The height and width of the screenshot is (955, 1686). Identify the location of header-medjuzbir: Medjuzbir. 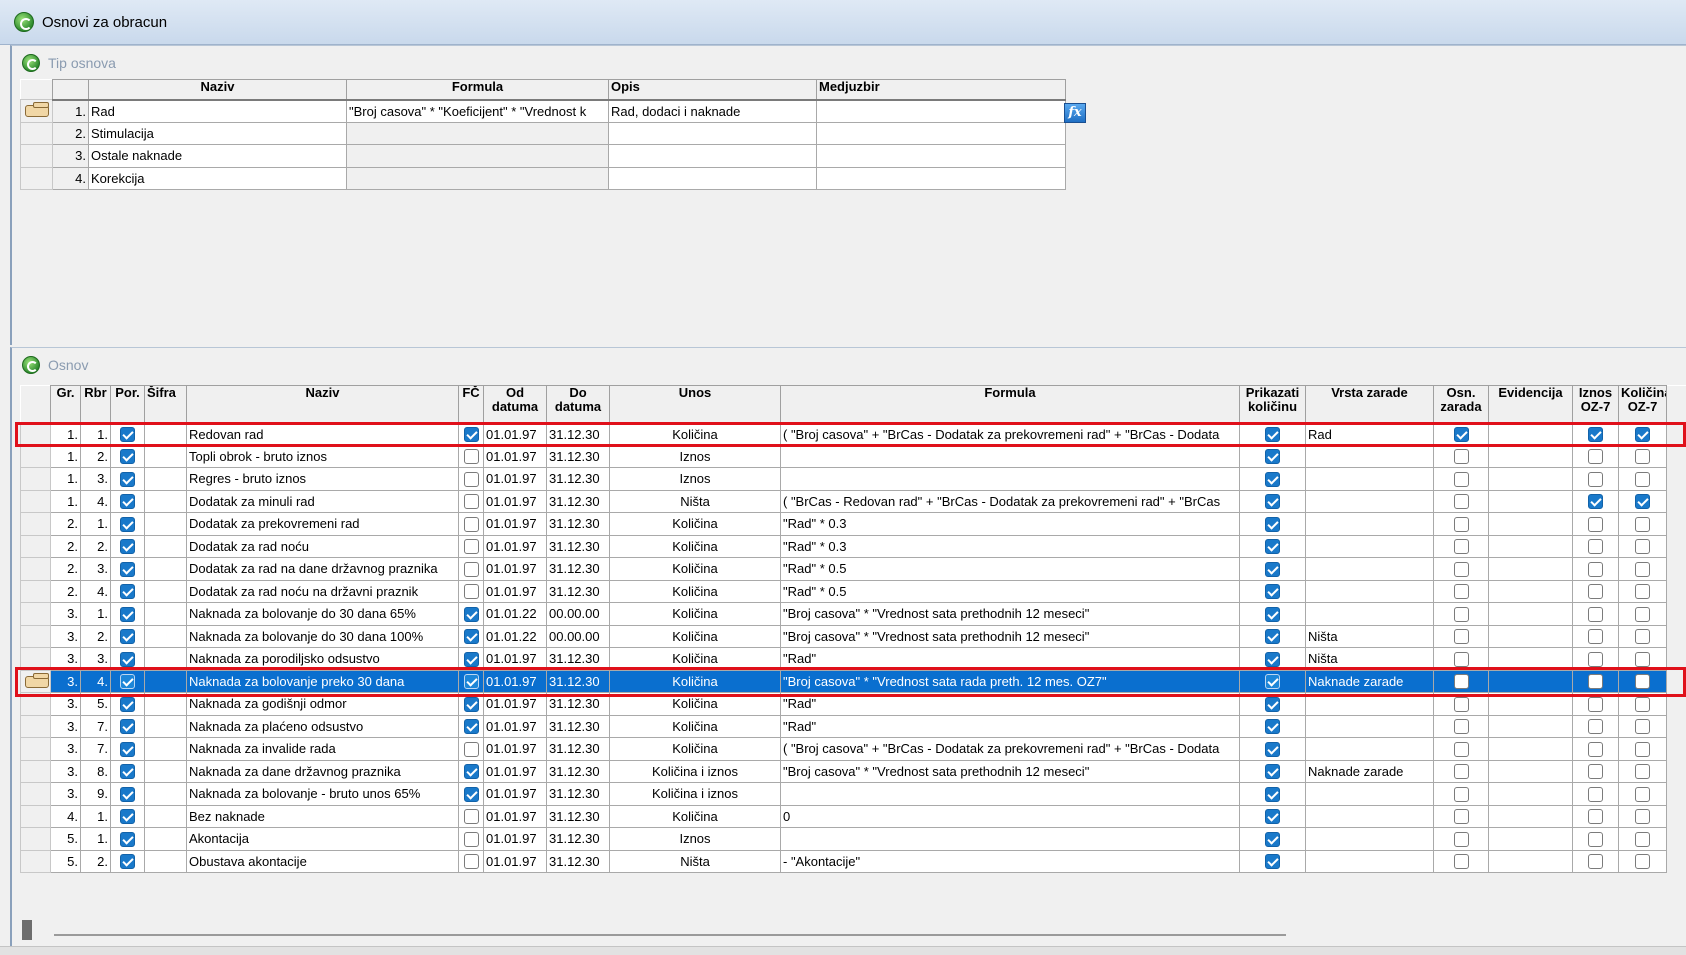
(941, 90).